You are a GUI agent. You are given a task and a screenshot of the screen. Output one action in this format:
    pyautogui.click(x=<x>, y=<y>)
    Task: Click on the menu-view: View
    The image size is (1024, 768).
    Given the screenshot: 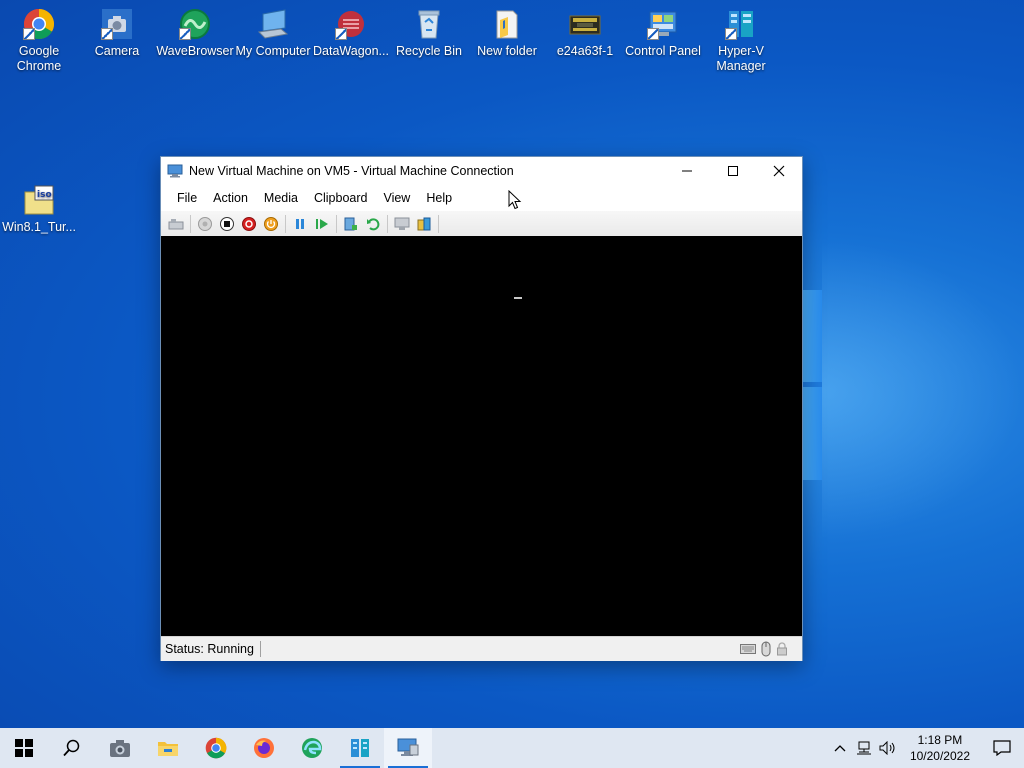 What is the action you would take?
    pyautogui.click(x=396, y=198)
    